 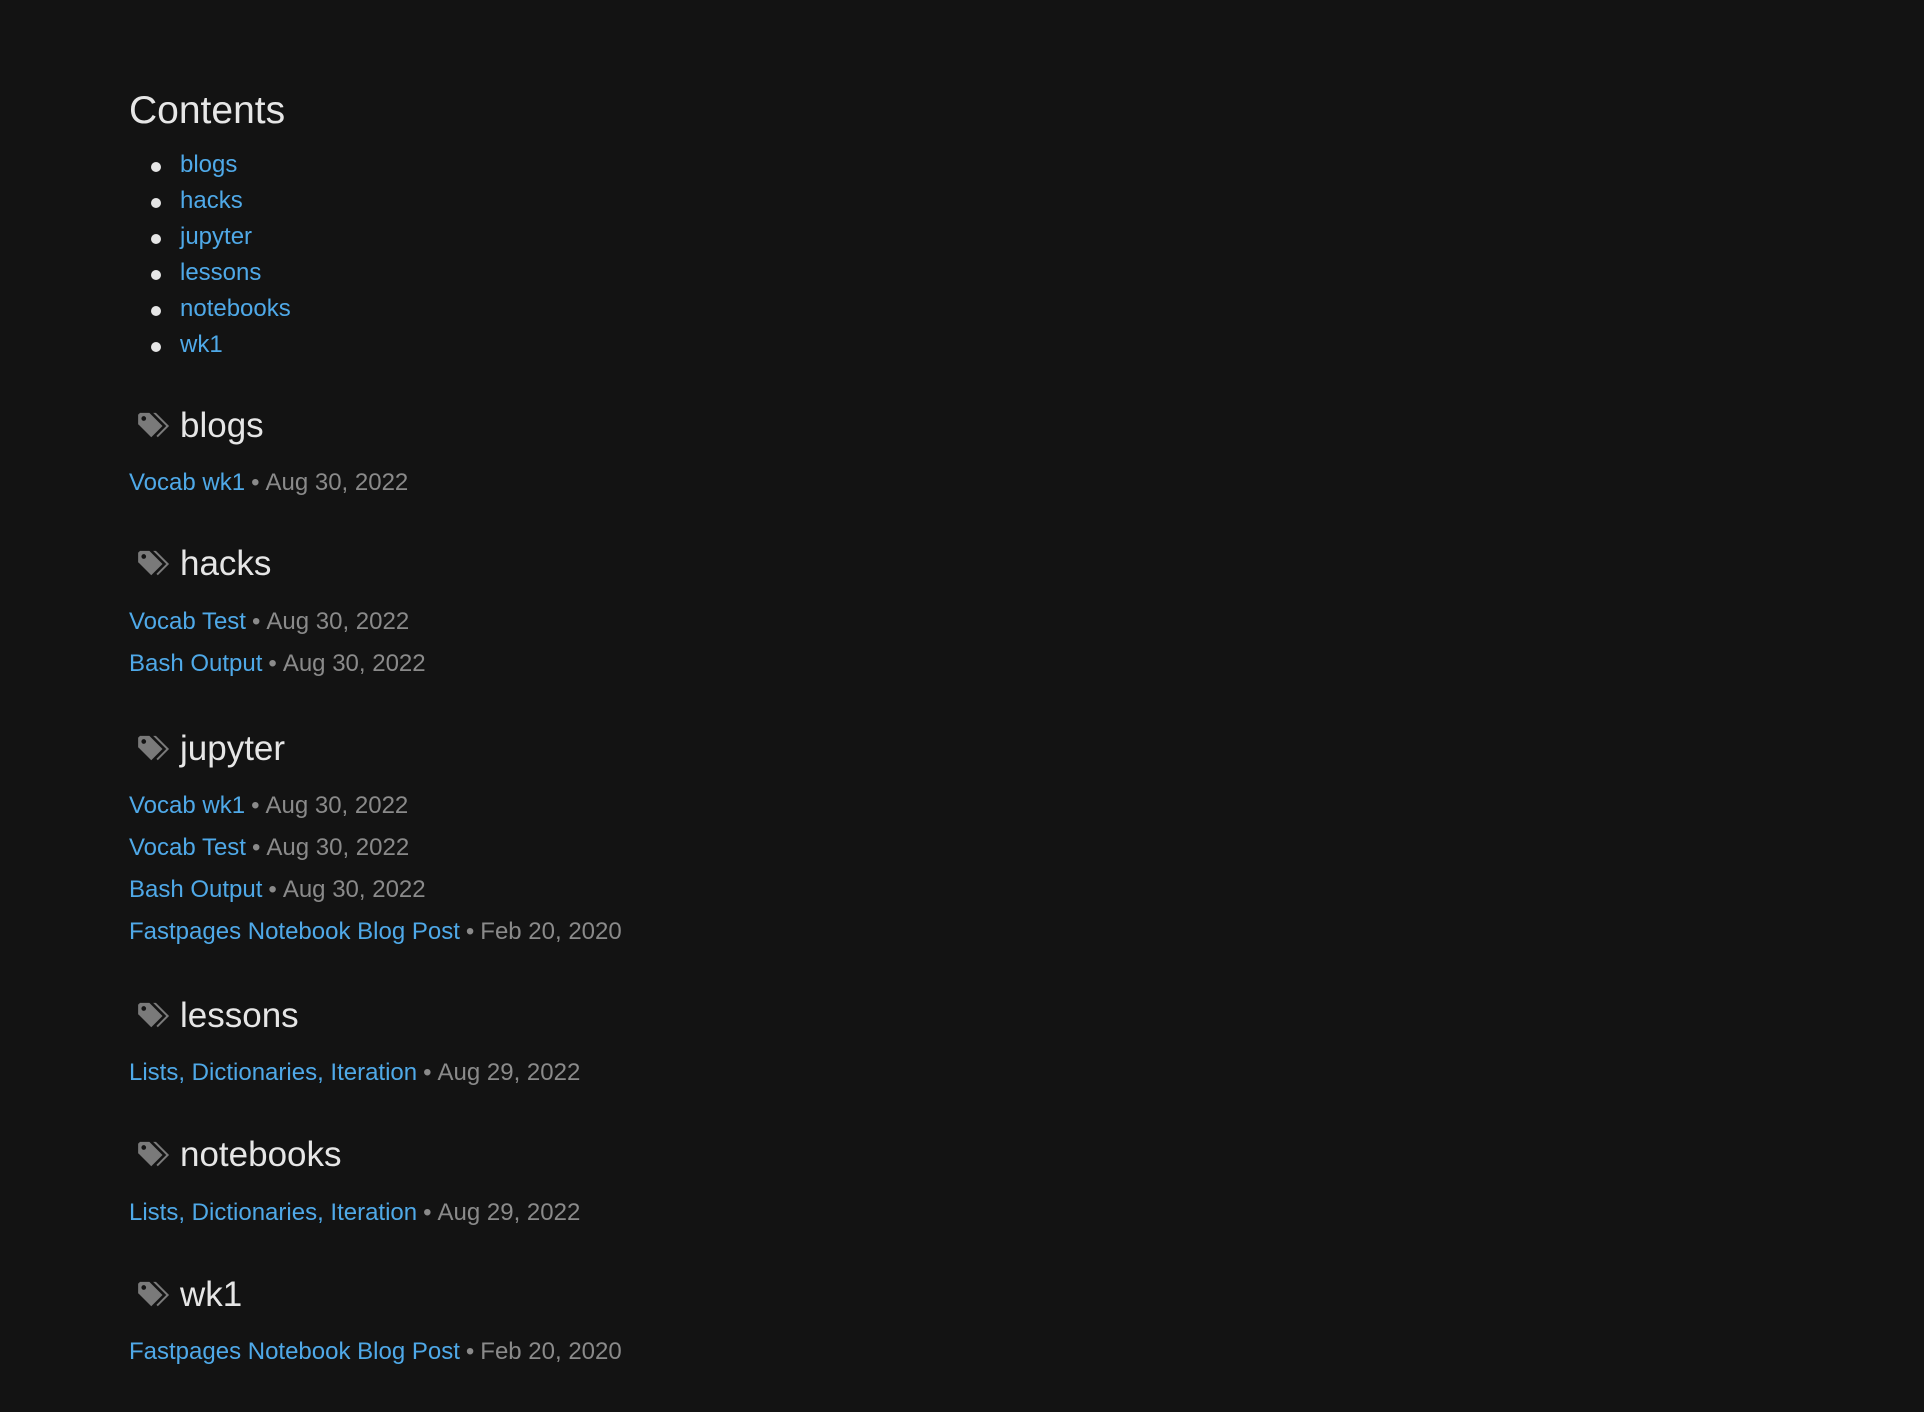 What do you see at coordinates (959, 749) in the screenshot?
I see `section-header: jupyter` at bounding box center [959, 749].